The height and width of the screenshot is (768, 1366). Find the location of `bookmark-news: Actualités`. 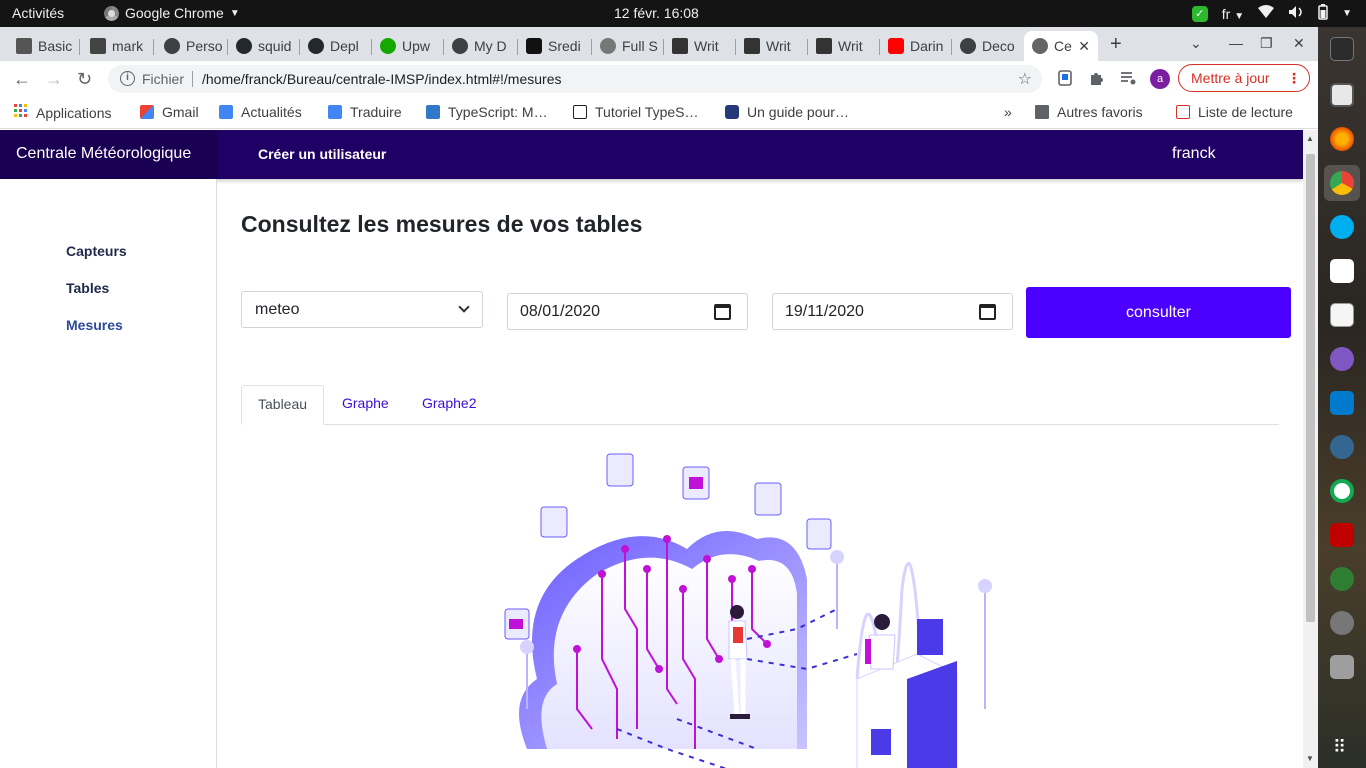

bookmark-news: Actualités is located at coordinates (260, 112).